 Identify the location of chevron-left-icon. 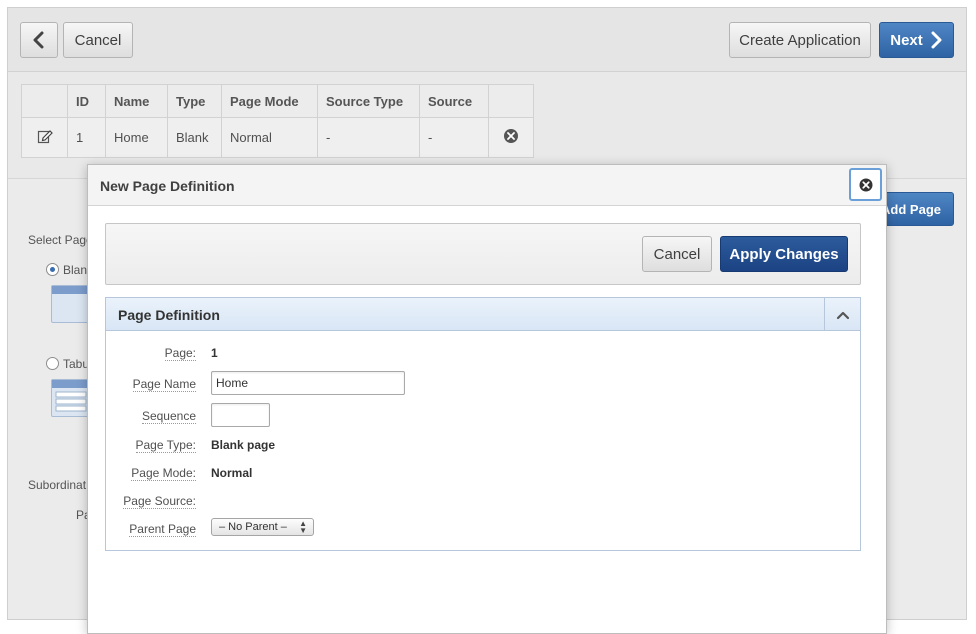
(38, 40).